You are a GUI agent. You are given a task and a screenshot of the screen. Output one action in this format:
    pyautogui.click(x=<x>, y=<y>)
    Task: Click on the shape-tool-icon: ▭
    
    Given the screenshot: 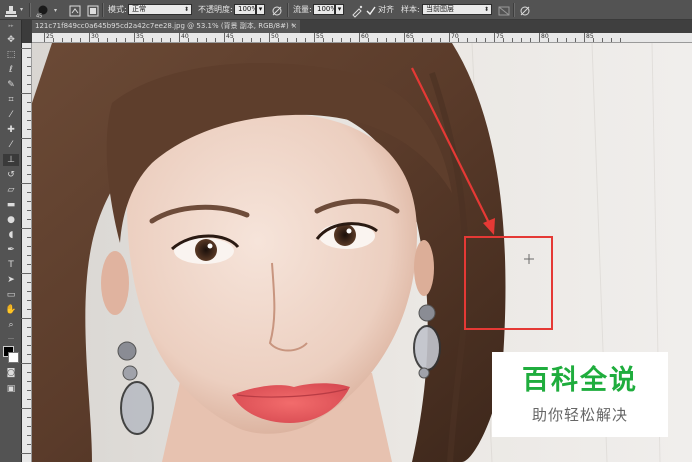 What is the action you would take?
    pyautogui.click(x=11, y=295)
    